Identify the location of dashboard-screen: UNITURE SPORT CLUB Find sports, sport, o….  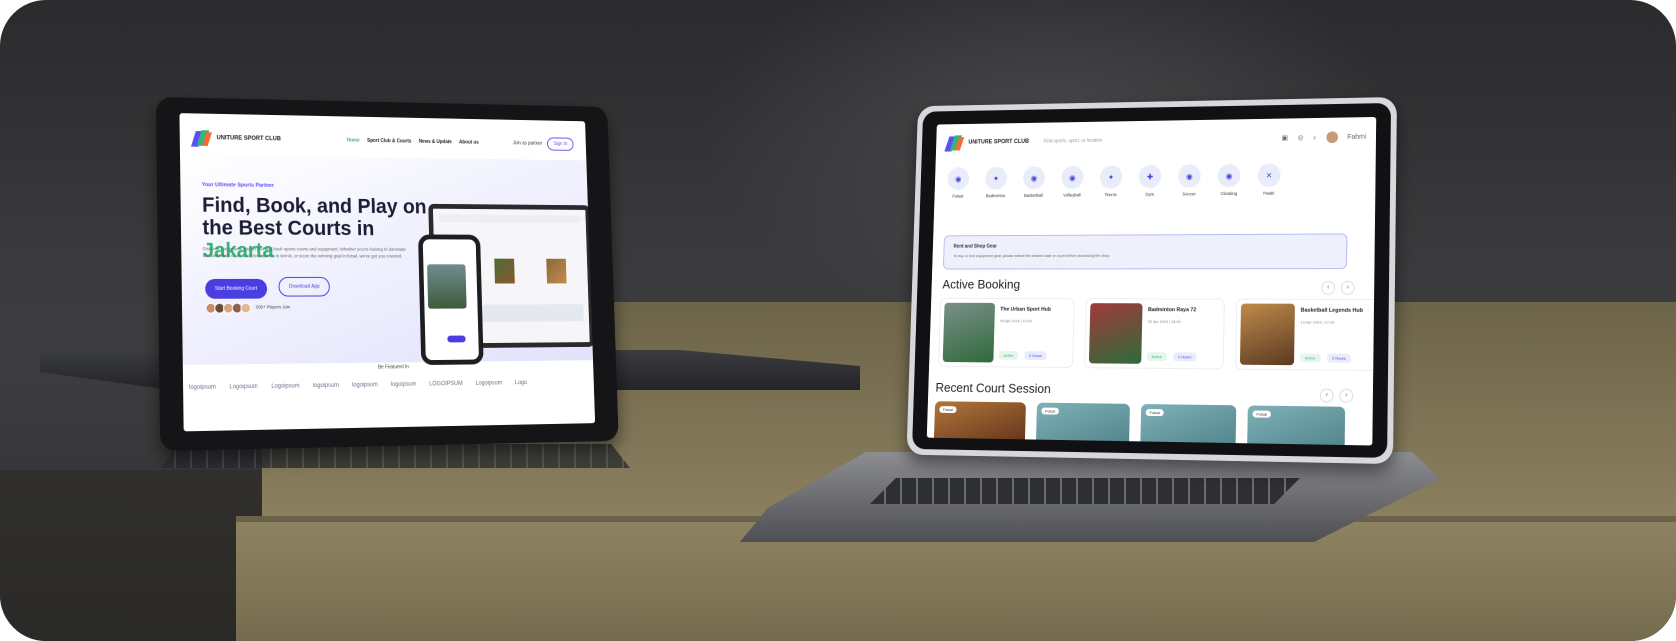
(1151, 281).